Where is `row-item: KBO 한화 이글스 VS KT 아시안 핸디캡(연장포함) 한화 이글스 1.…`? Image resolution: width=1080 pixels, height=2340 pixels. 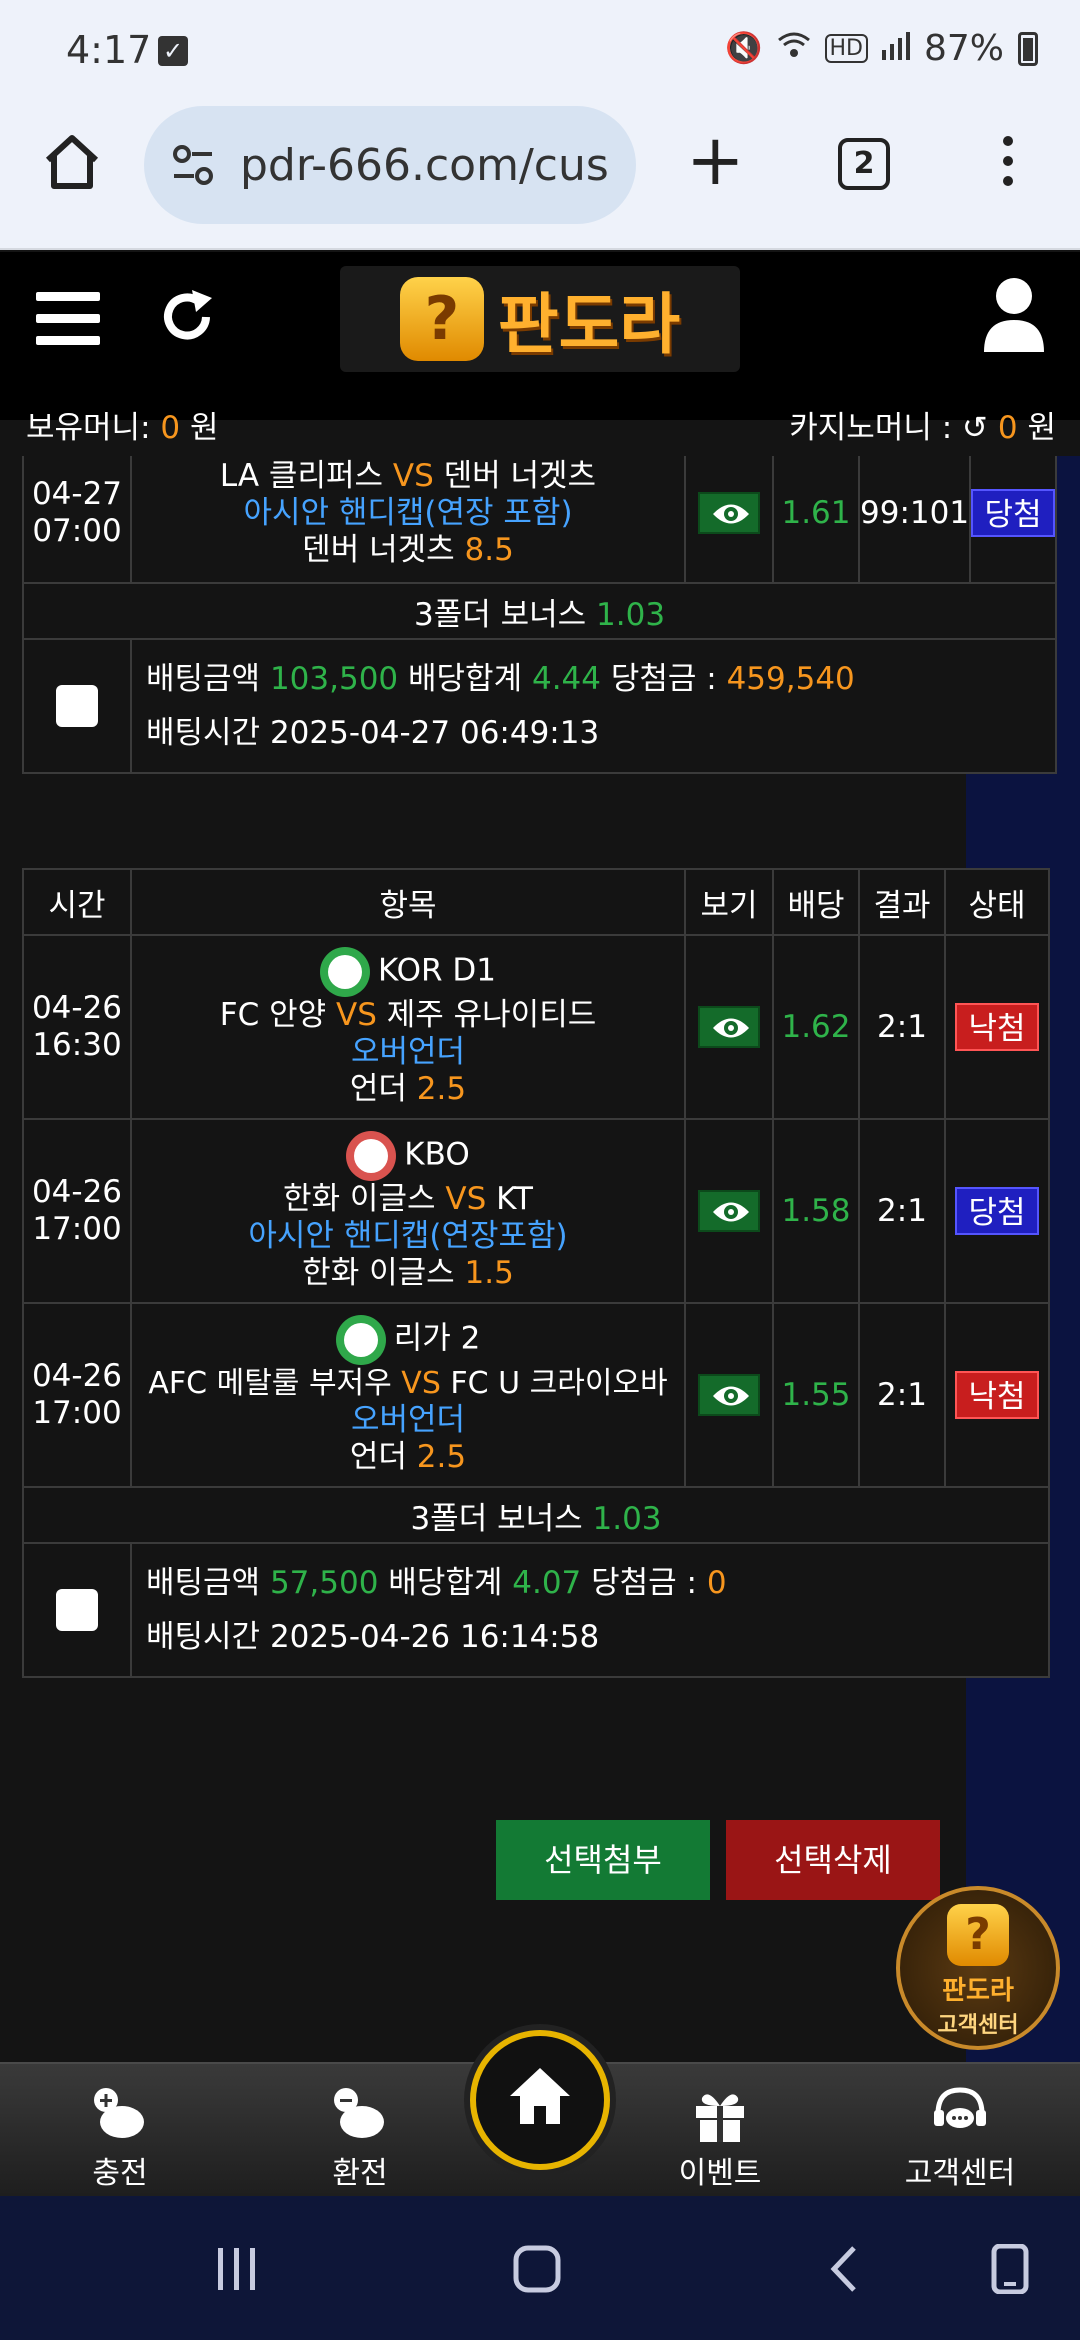
row-item: KBO 한화 이글스 VS KT 아시안 핸디캡(연장포함) 한화 이글스 1.… is located at coordinates (408, 1211).